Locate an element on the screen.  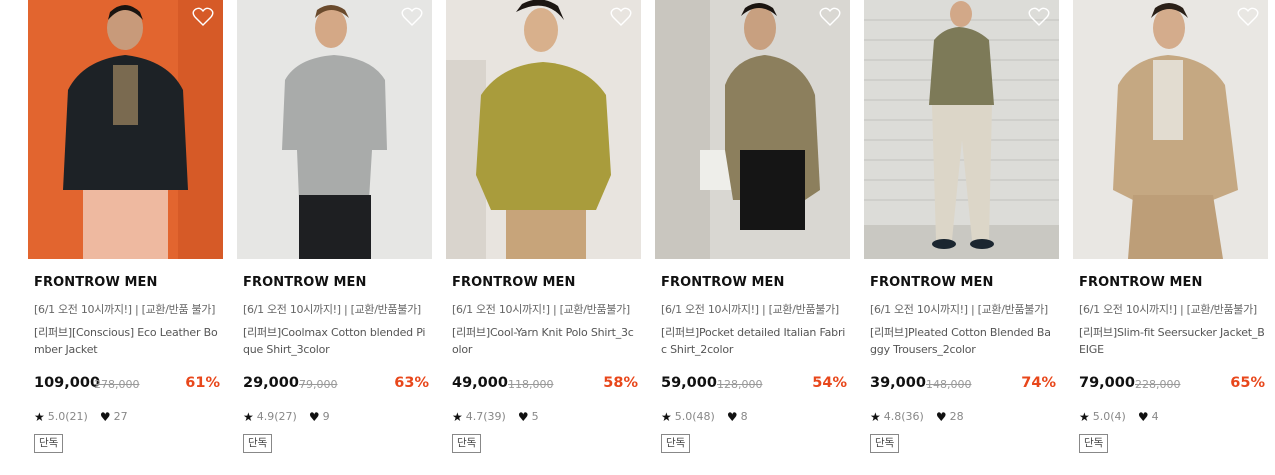
like-count: 27 is located at coordinates (120, 416).